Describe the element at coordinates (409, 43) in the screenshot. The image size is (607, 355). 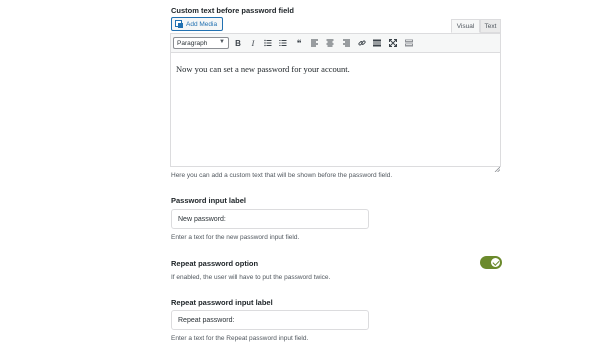
I see `toolbar-toggle-icon` at that location.